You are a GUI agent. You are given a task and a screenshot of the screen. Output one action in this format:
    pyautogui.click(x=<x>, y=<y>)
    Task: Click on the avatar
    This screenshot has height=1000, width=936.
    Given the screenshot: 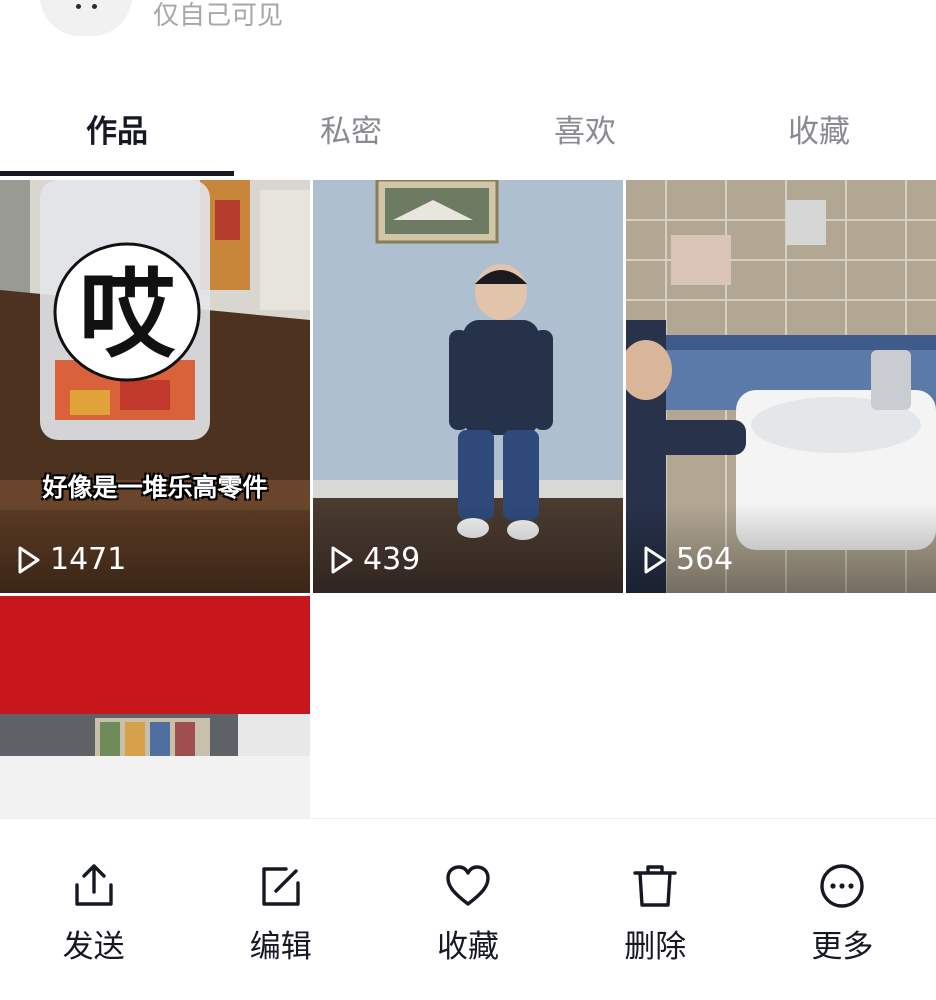 What is the action you would take?
    pyautogui.click(x=86, y=18)
    